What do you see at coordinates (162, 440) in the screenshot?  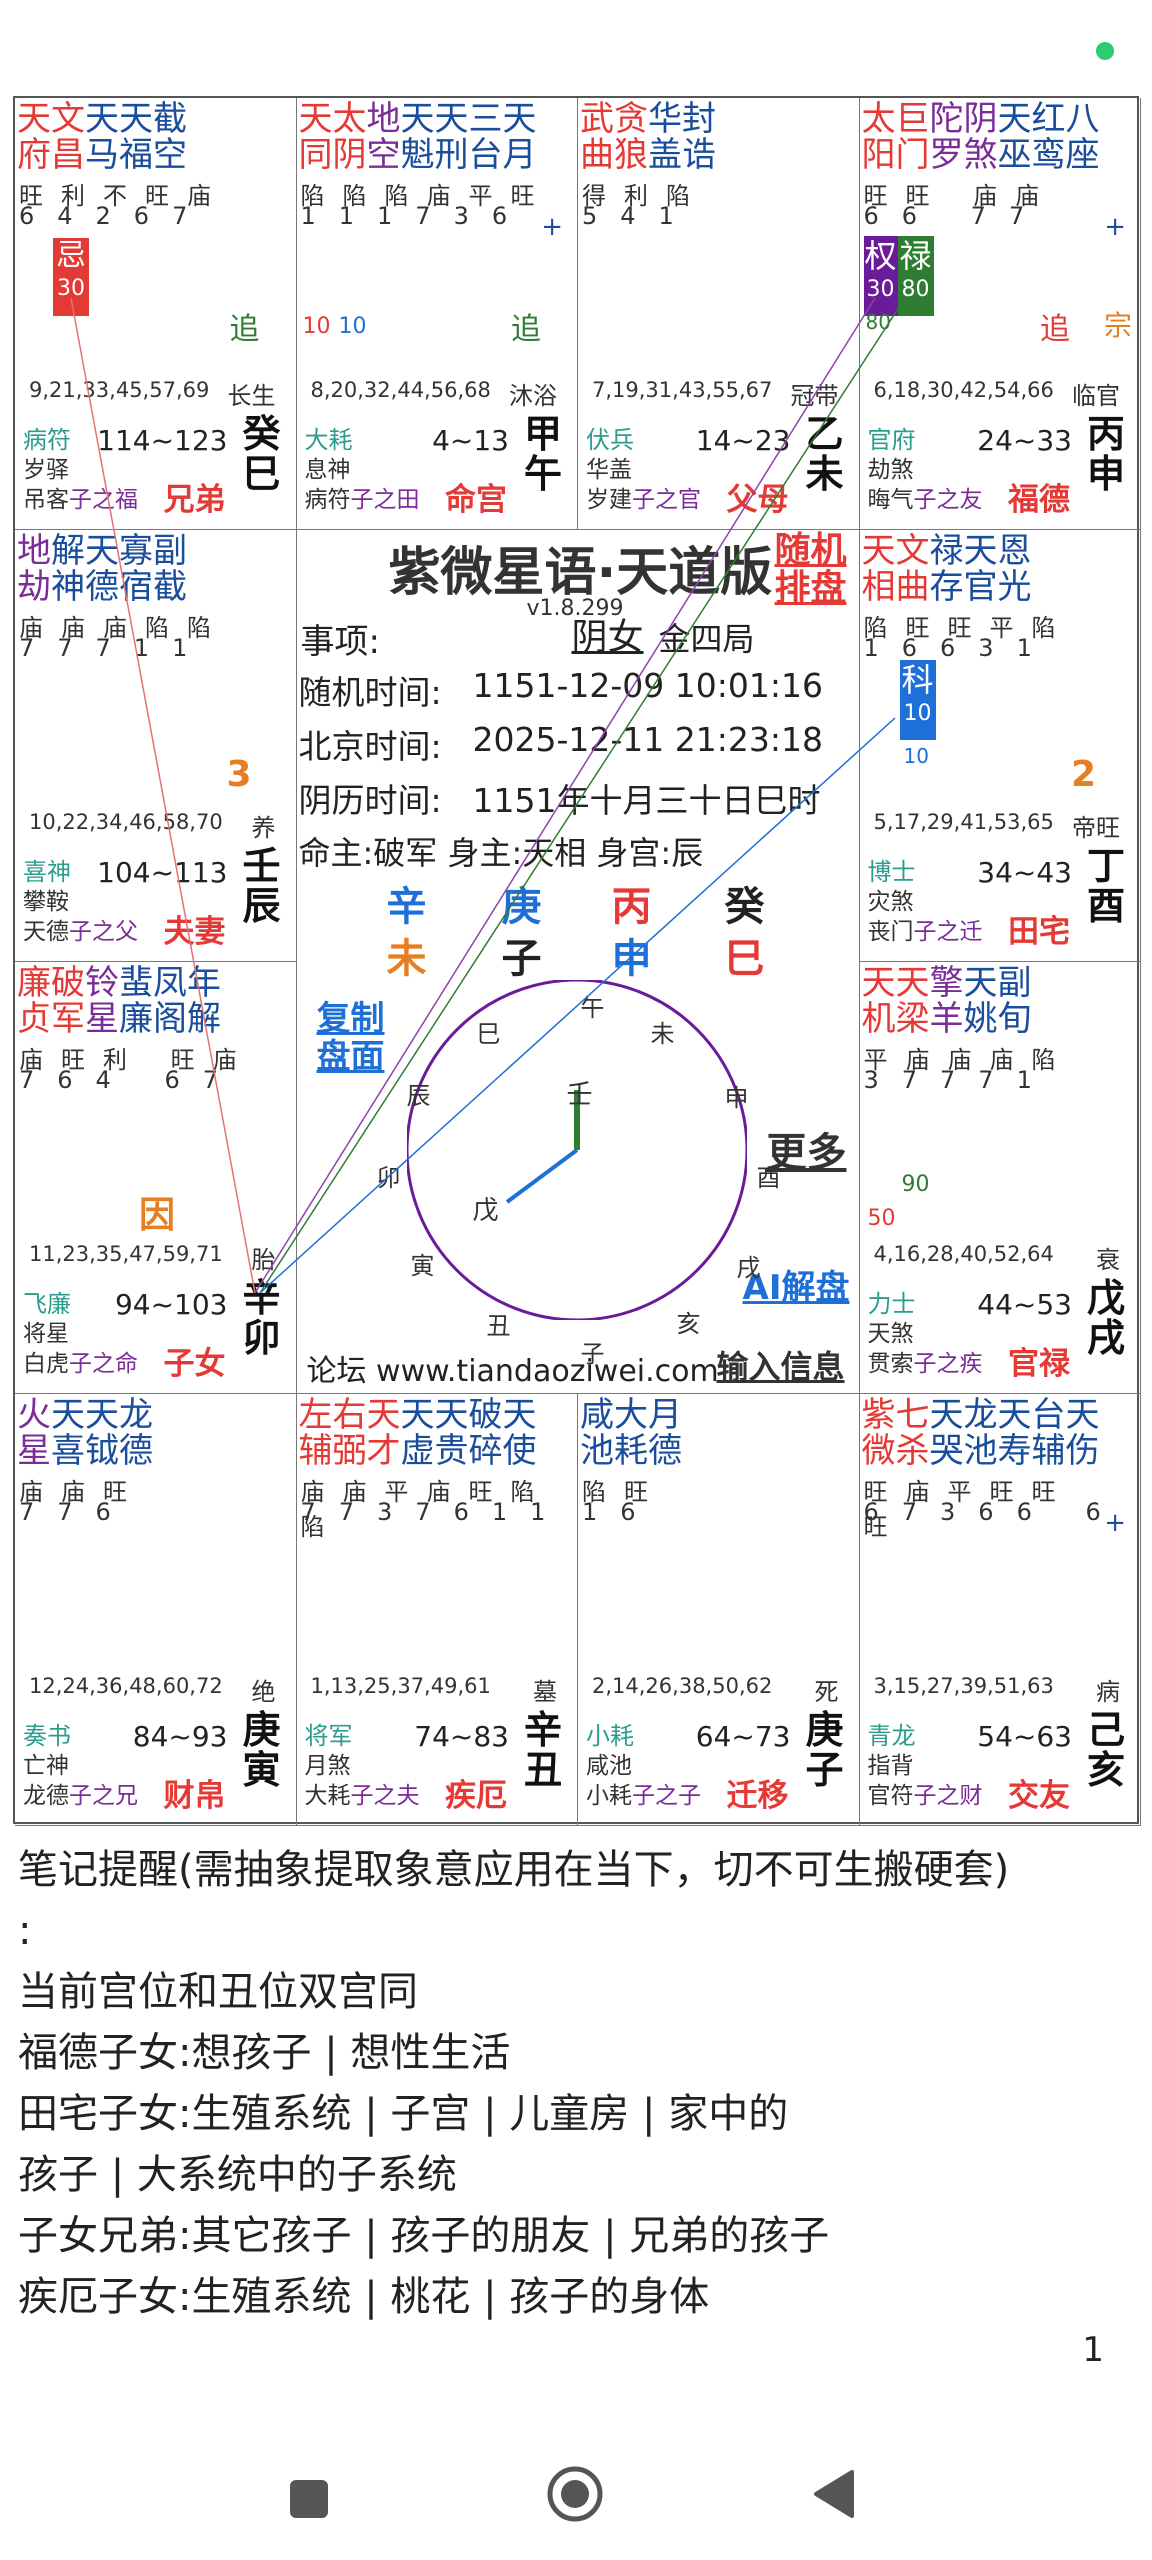 I see `decade-range: 114~123` at bounding box center [162, 440].